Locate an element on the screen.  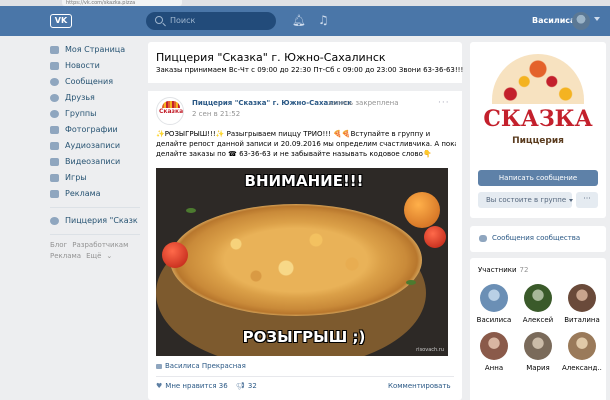
sidebar-item-label: Аудиозаписи is located at coordinates (93, 145).